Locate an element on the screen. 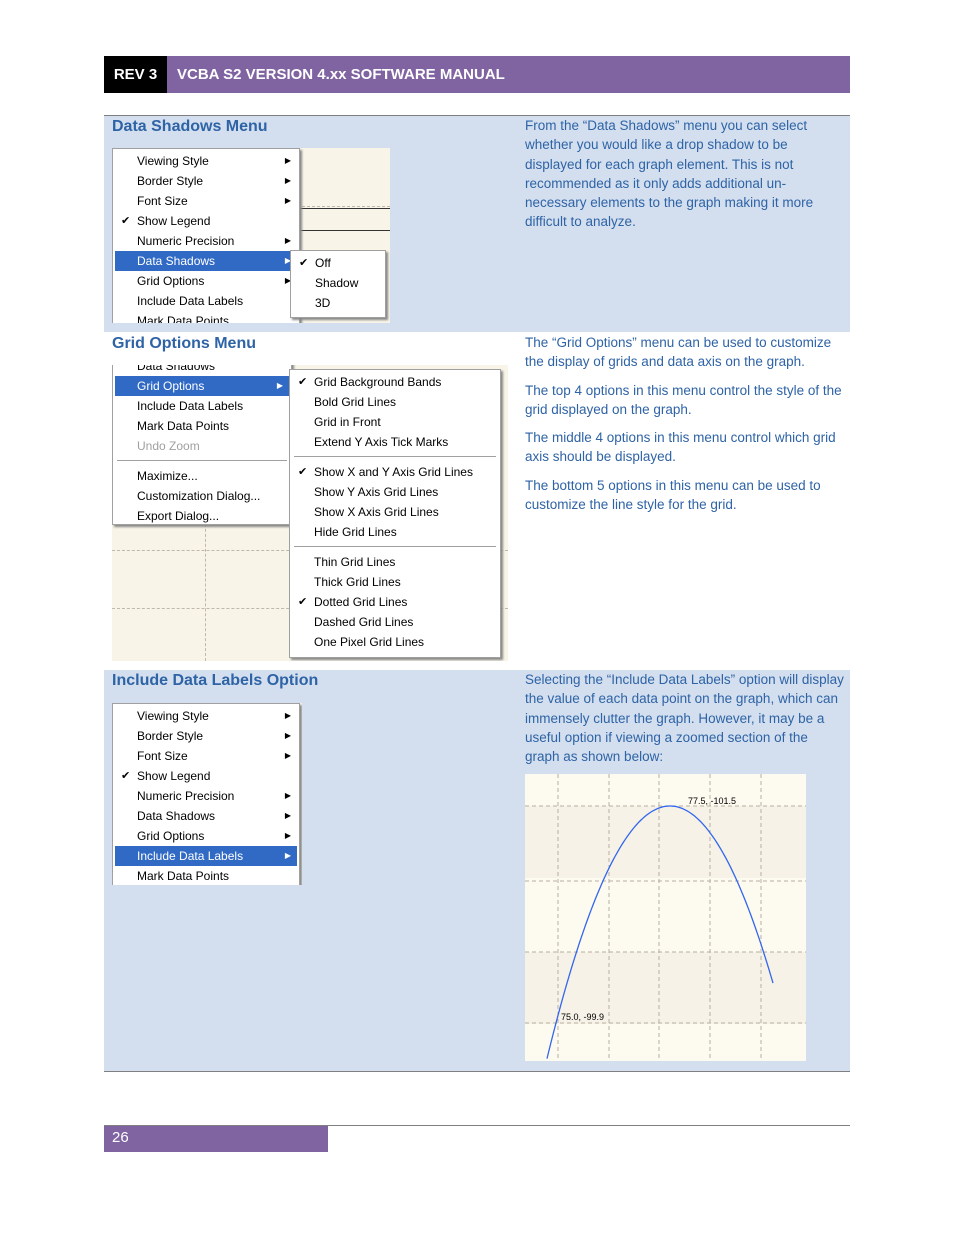 The image size is (954, 1235). page-number: 26 is located at coordinates (216, 1139).